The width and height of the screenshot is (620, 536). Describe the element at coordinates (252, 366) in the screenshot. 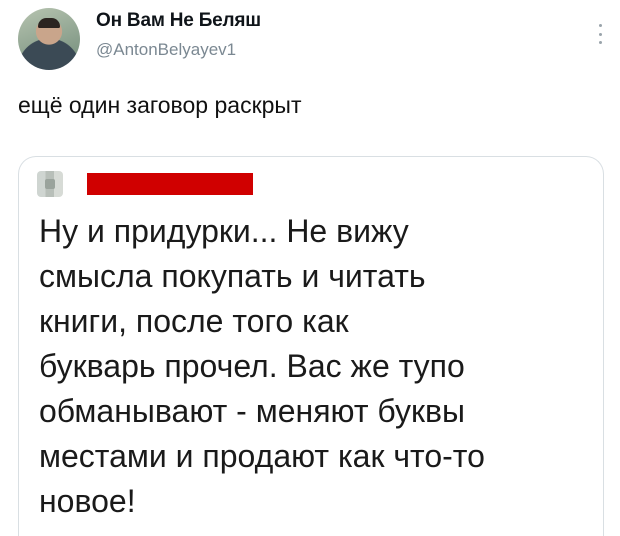

I see `quoted-line: букварь прочел. Вас же тупо` at that location.